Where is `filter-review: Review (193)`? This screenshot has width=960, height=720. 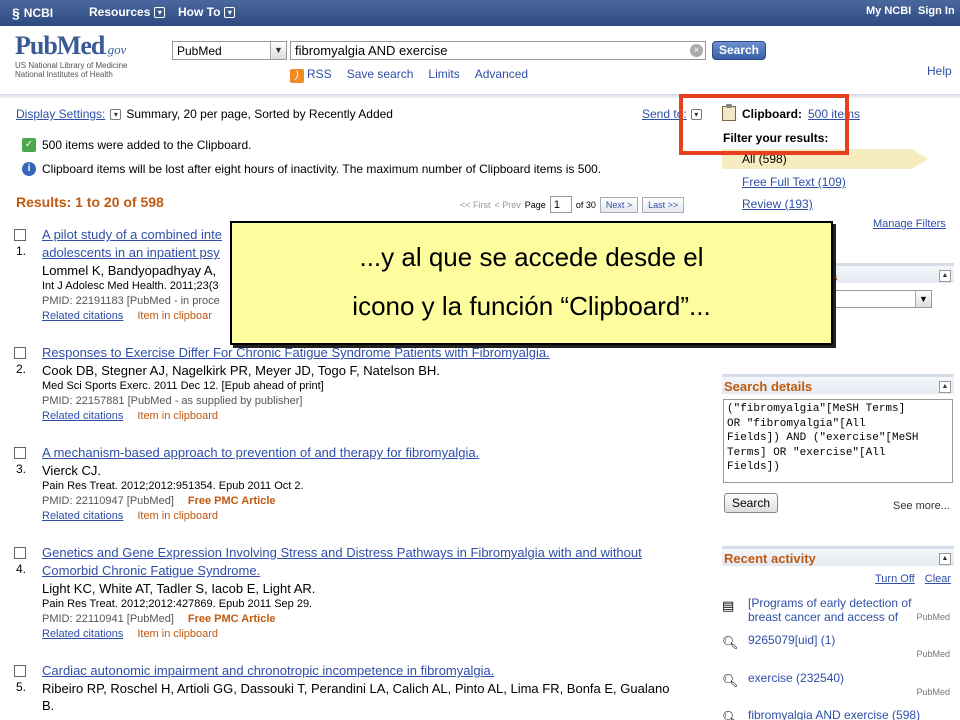
filter-review: Review (193) is located at coordinates (777, 204).